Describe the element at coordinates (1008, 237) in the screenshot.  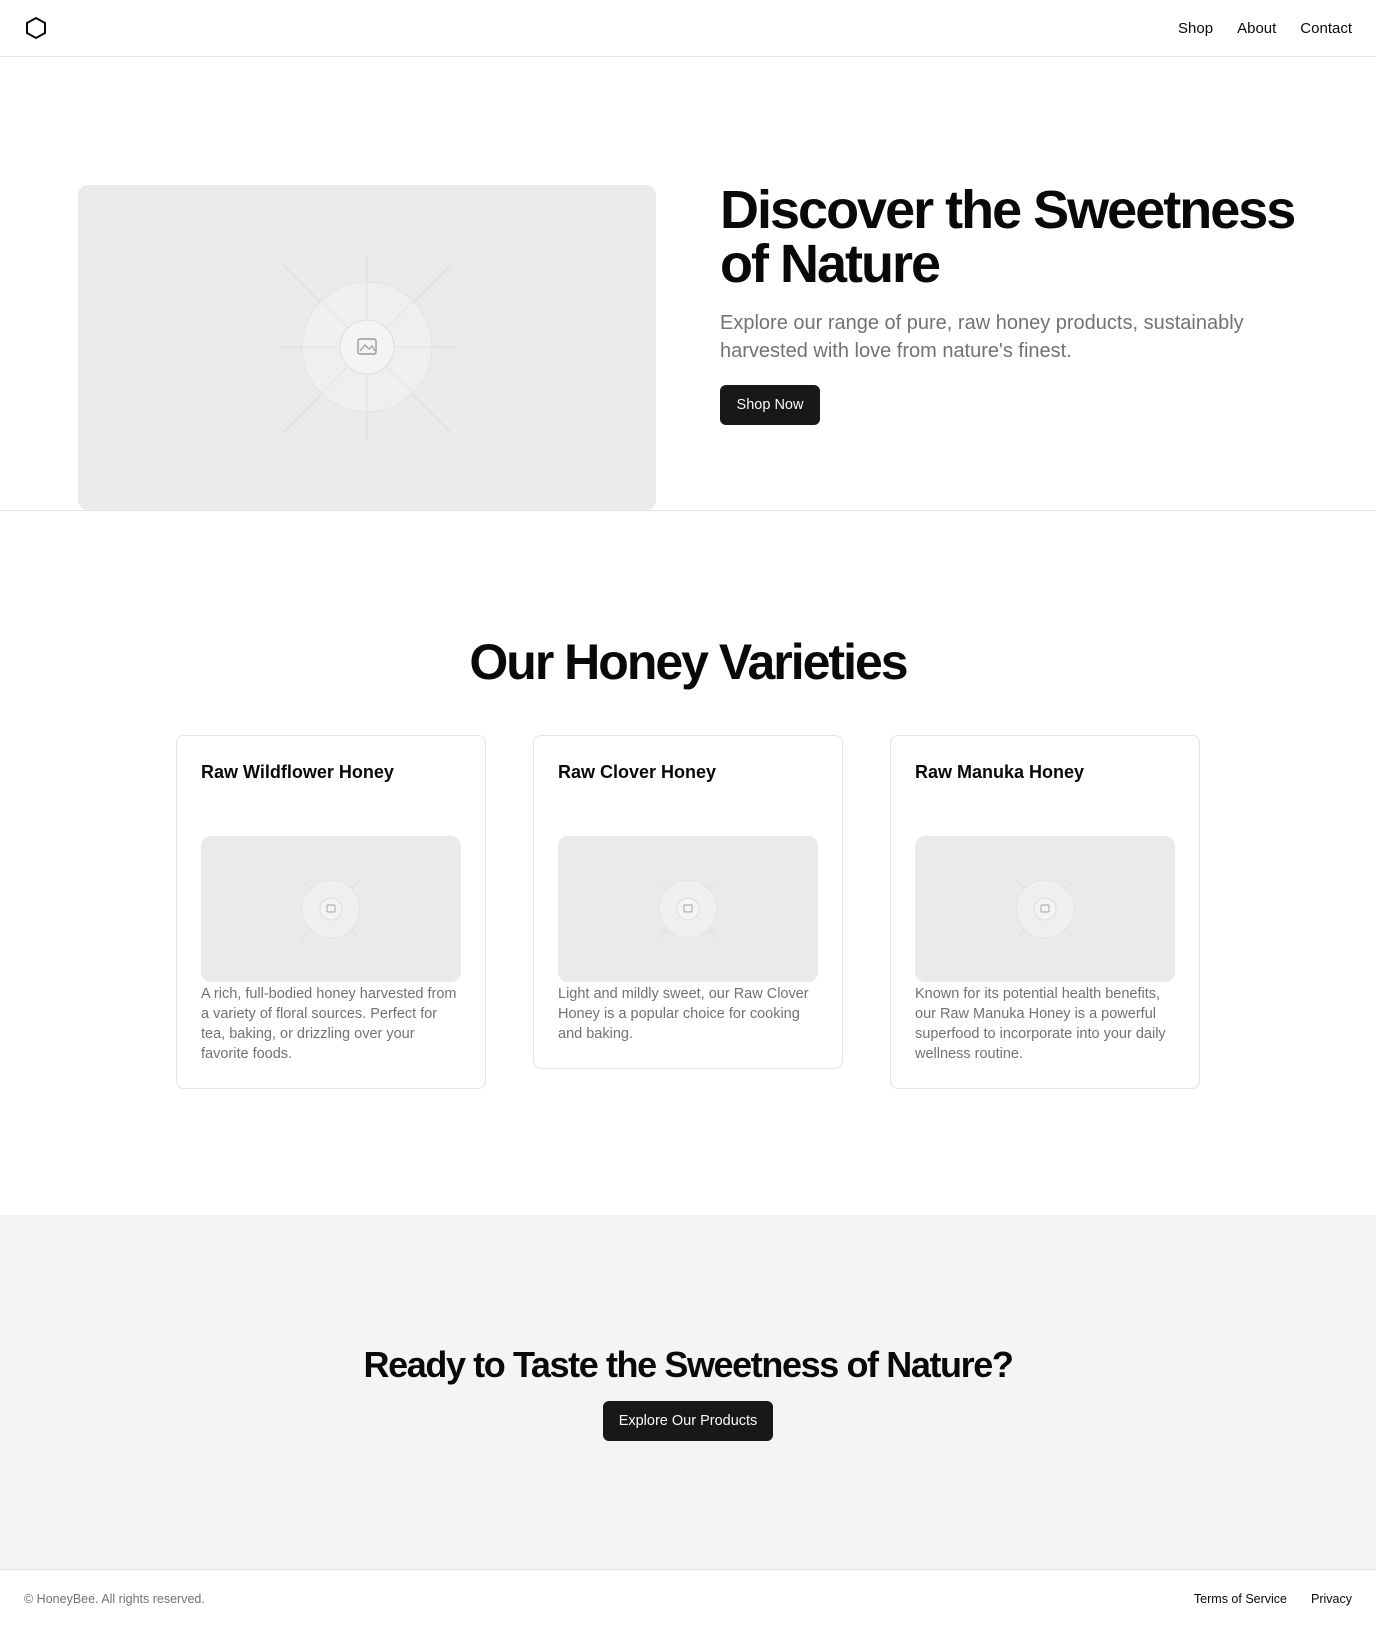
I see `hero-title: Discover the Sweetness of Nature` at that location.